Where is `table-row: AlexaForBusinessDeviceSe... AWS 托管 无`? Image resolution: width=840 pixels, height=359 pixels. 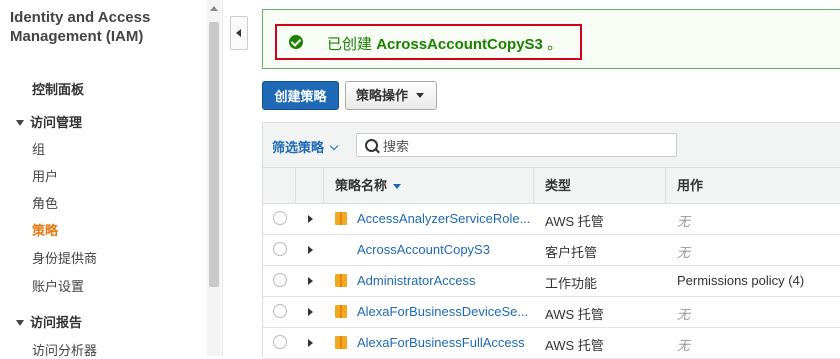 table-row: AlexaForBusinessDeviceSe... AWS 托管 无 is located at coordinates (551, 312).